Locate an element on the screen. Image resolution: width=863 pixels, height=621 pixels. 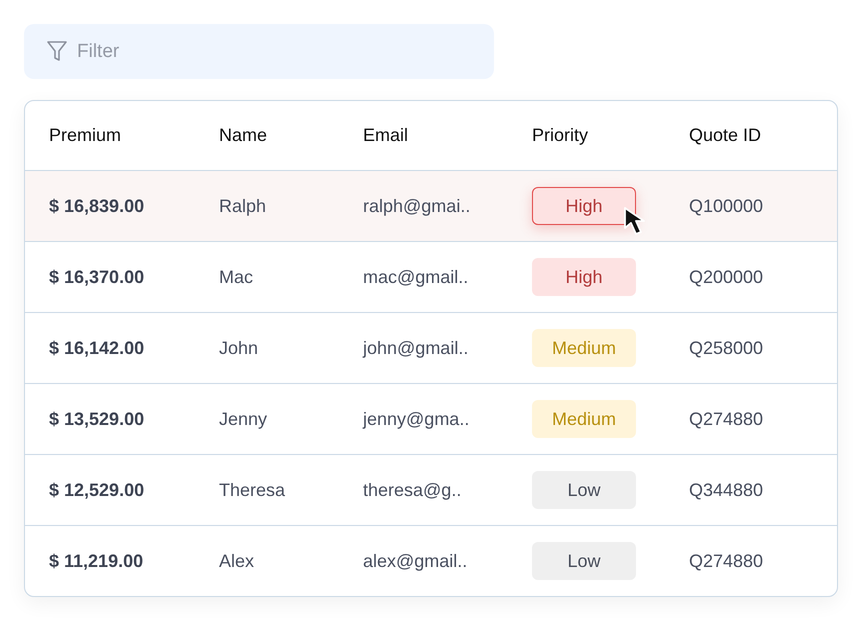
table-cell: Theresa is located at coordinates (252, 490).